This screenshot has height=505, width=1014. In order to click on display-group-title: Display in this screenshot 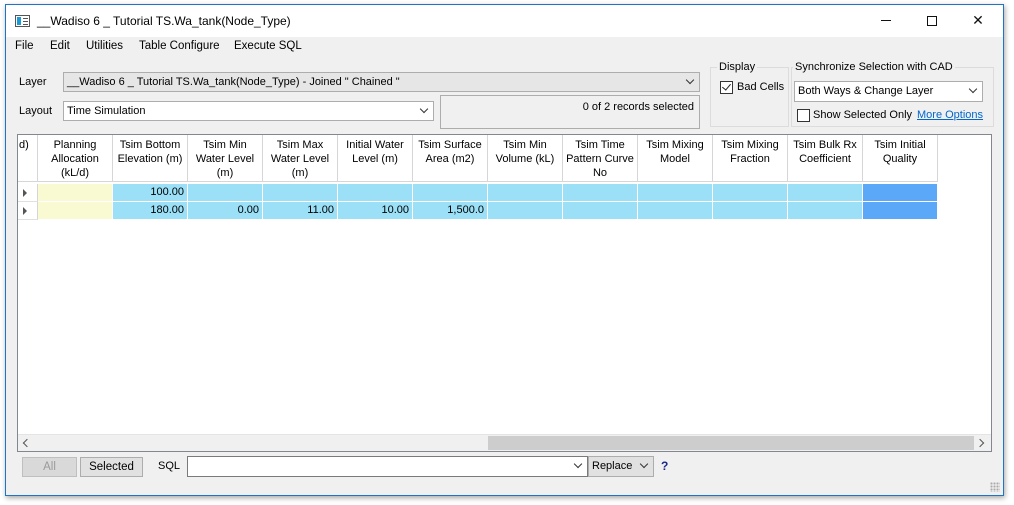, I will do `click(737, 67)`.